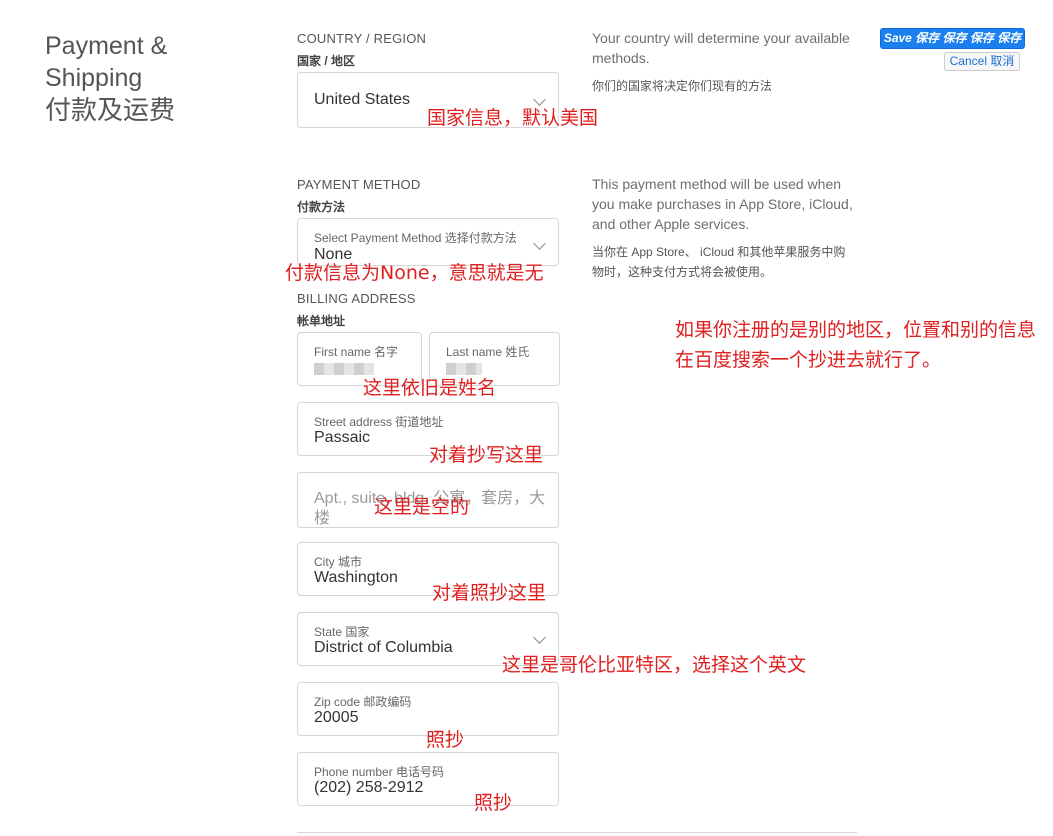  Describe the element at coordinates (342, 437) in the screenshot. I see `street-address-value: Passaic` at that location.